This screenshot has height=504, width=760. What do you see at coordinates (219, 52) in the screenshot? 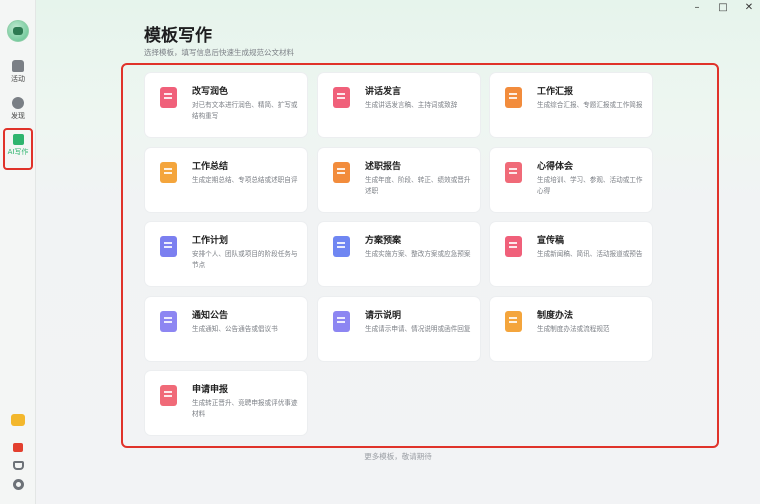
I see `page-subtitle: 选择模板，填写信息后快速生成规范公文材料` at bounding box center [219, 52].